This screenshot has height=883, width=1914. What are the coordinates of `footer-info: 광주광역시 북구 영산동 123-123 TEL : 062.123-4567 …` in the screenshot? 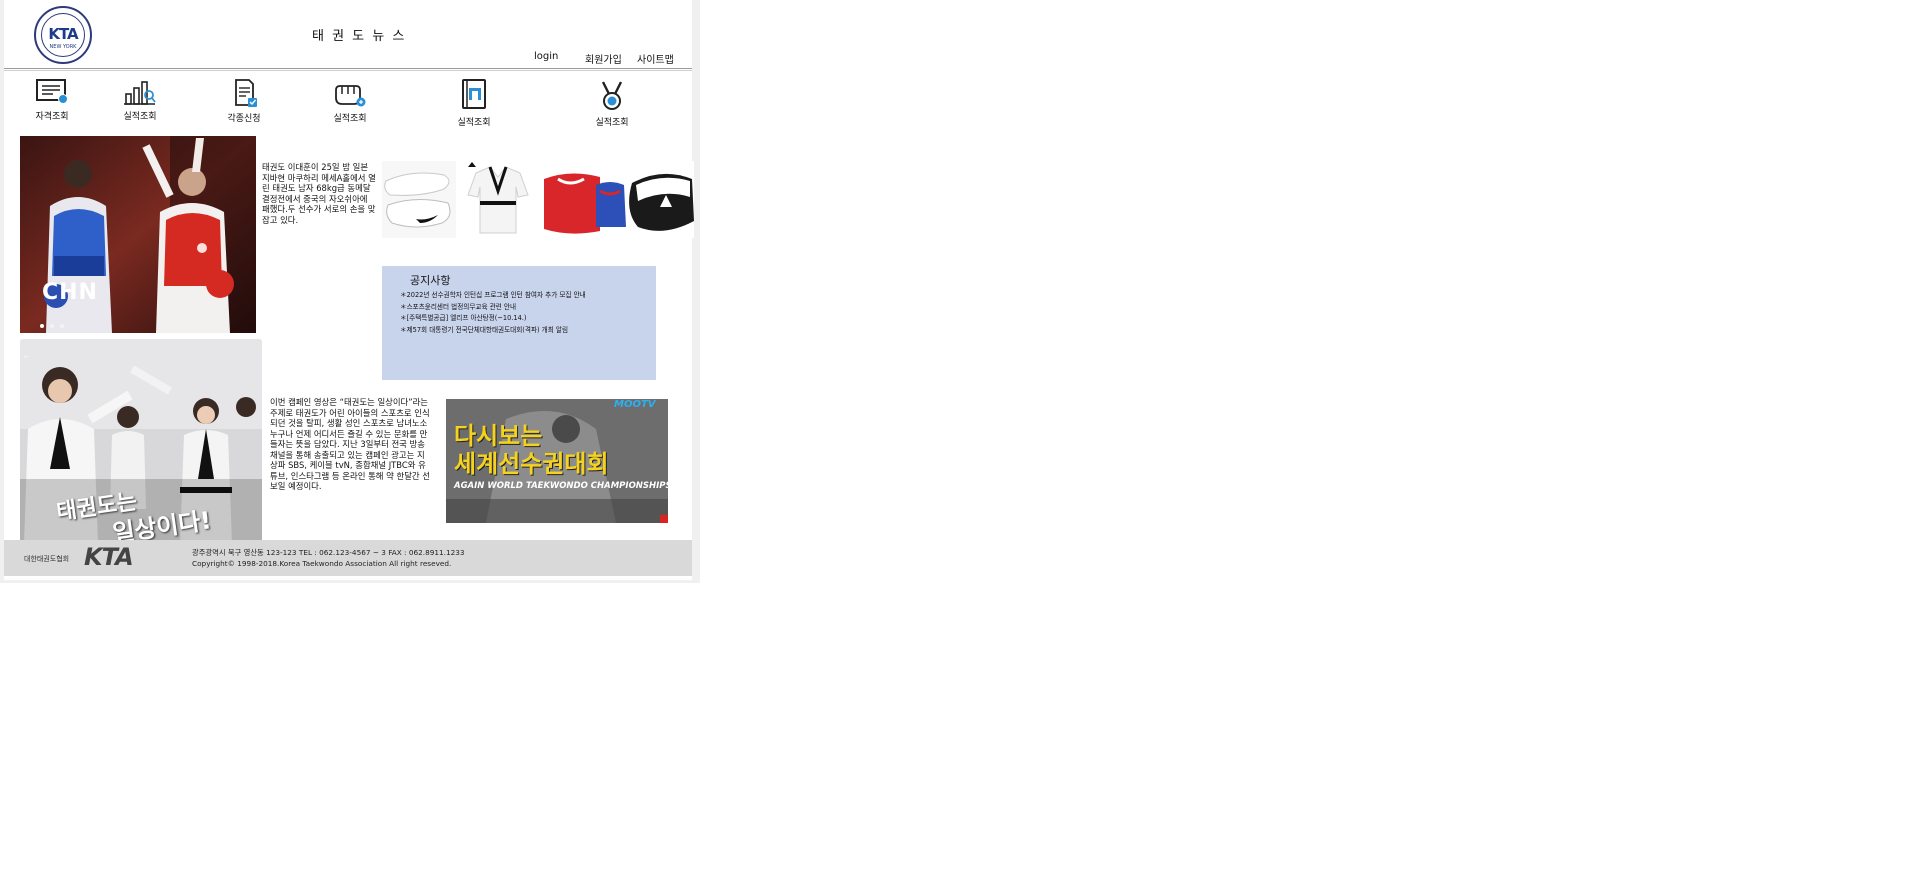 It's located at (328, 558).